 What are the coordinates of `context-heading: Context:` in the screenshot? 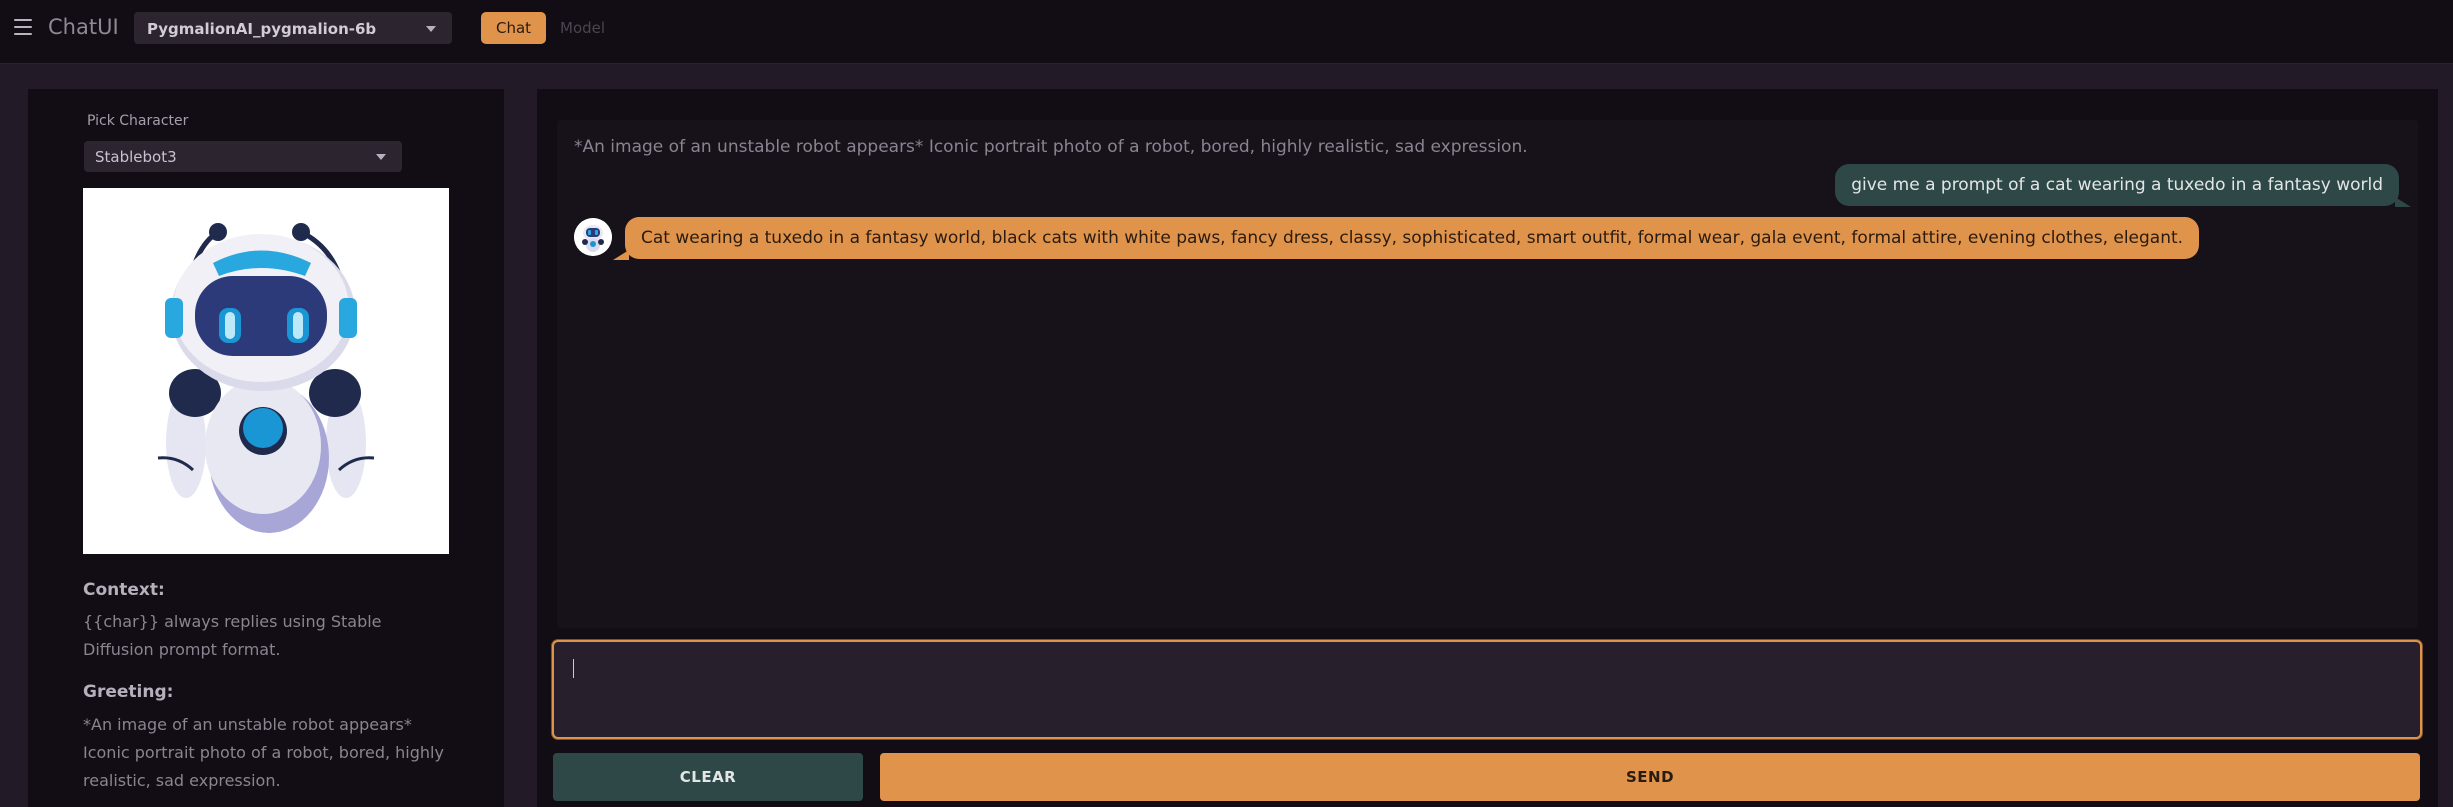 It's located at (124, 590).